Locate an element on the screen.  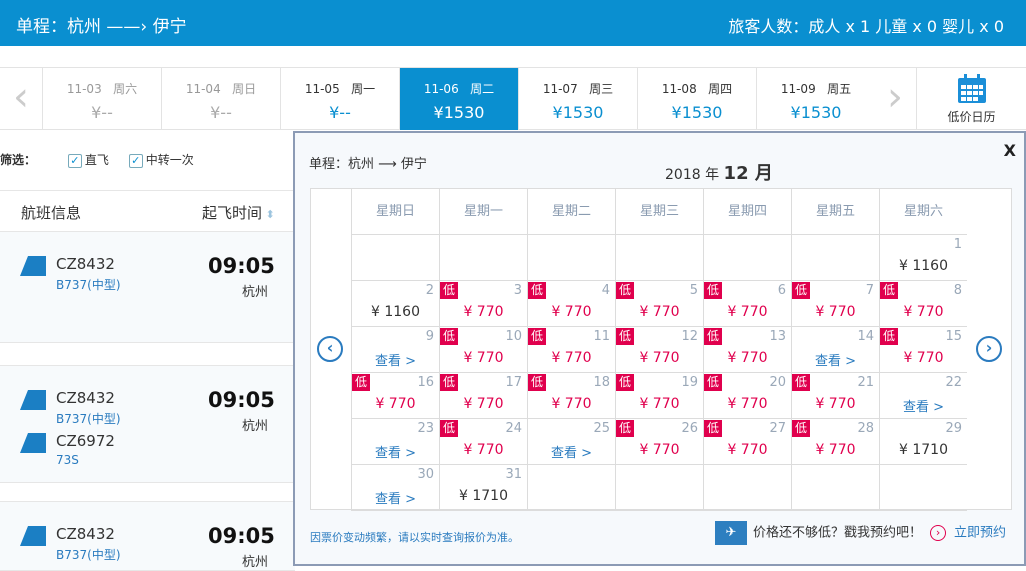
date-tab-11-09: 11-09 周五 ¥1530 is located at coordinates (815, 99).